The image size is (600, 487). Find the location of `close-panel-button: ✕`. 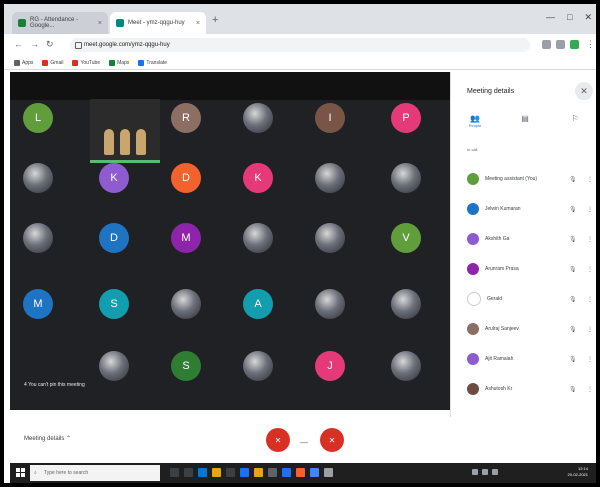

close-panel-button: ✕ is located at coordinates (584, 91).